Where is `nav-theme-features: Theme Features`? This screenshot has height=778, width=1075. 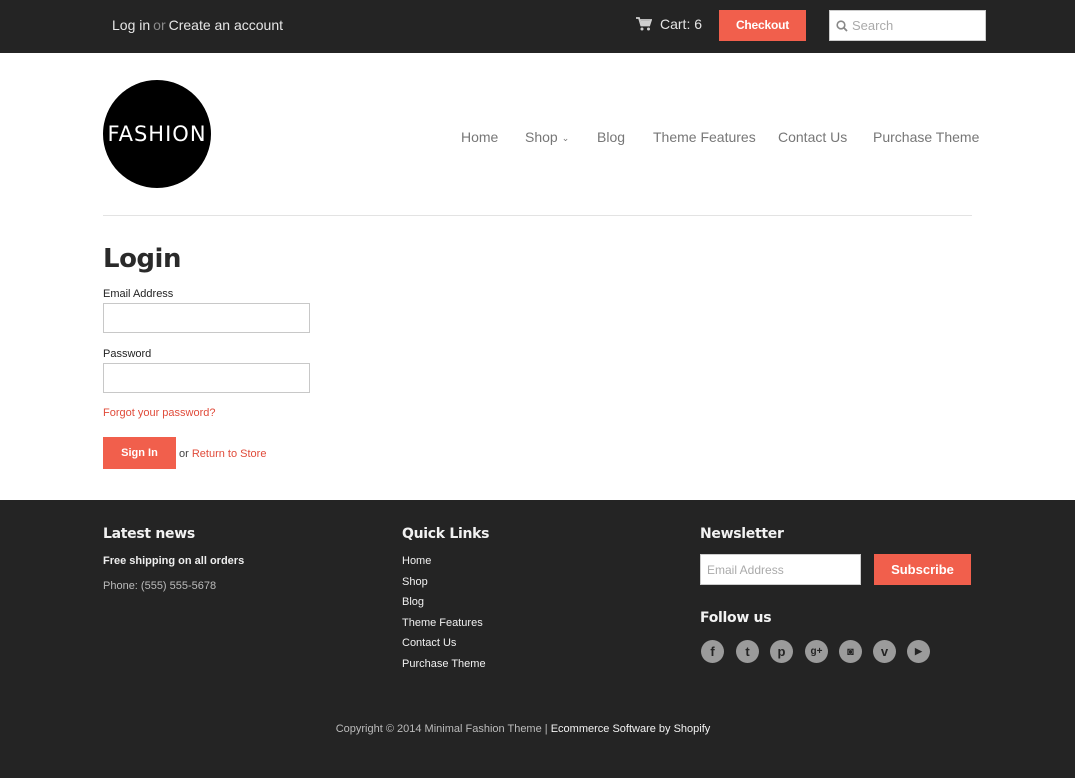 nav-theme-features: Theme Features is located at coordinates (704, 137).